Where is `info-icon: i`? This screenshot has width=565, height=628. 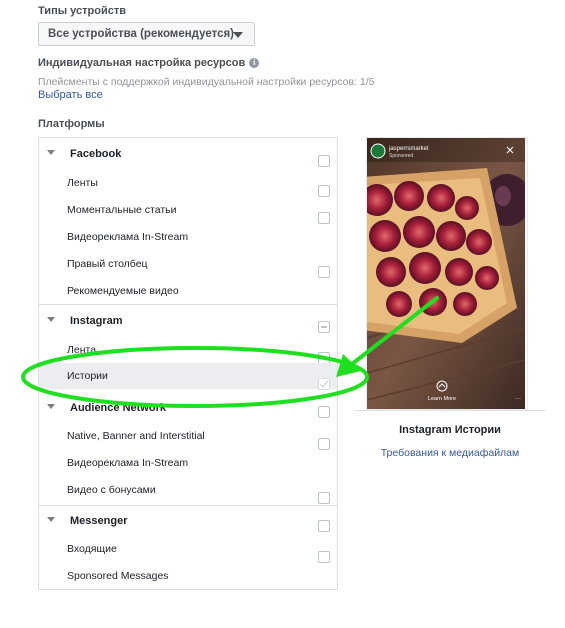
info-icon: i is located at coordinates (254, 63).